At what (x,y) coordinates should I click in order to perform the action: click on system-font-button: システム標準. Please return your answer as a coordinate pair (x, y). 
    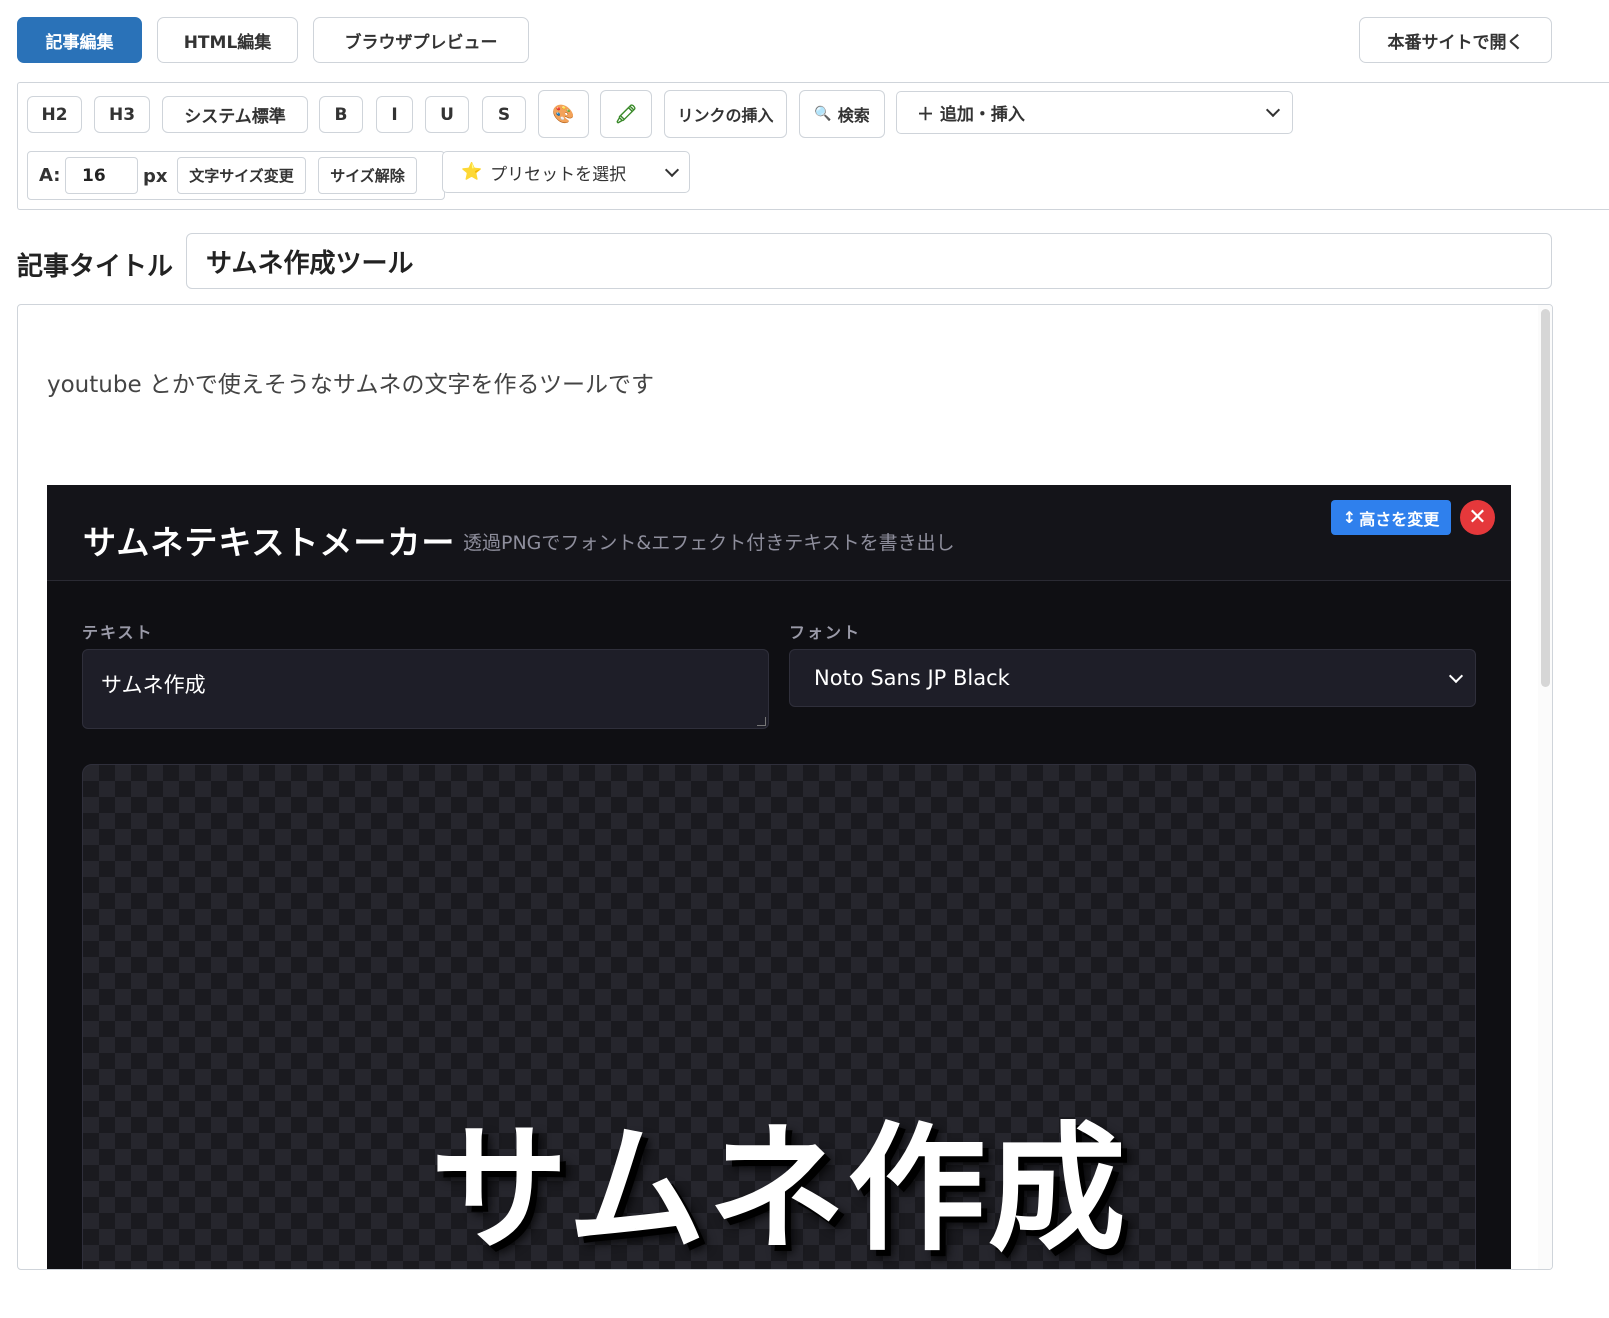
    Looking at the image, I should click on (235, 114).